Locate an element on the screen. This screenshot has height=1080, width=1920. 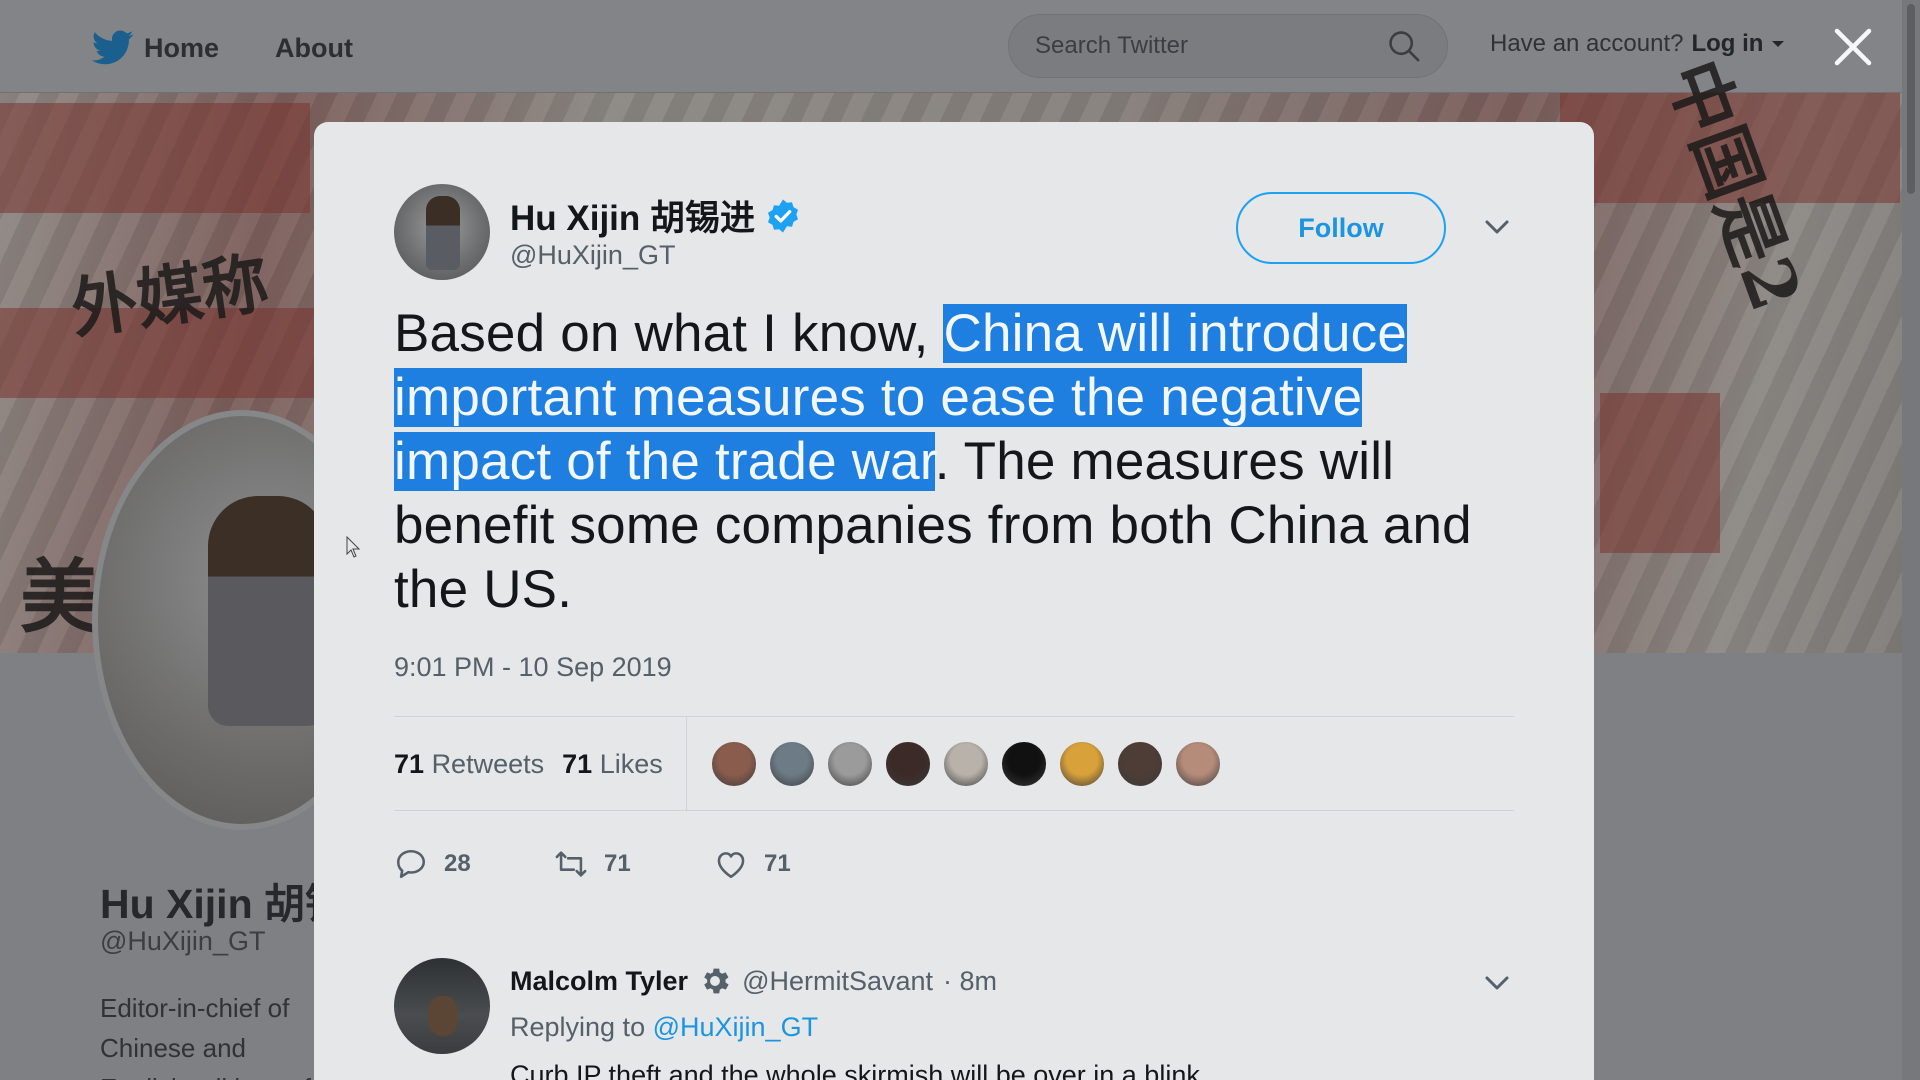
like-action: 71 is located at coordinates (794, 864).